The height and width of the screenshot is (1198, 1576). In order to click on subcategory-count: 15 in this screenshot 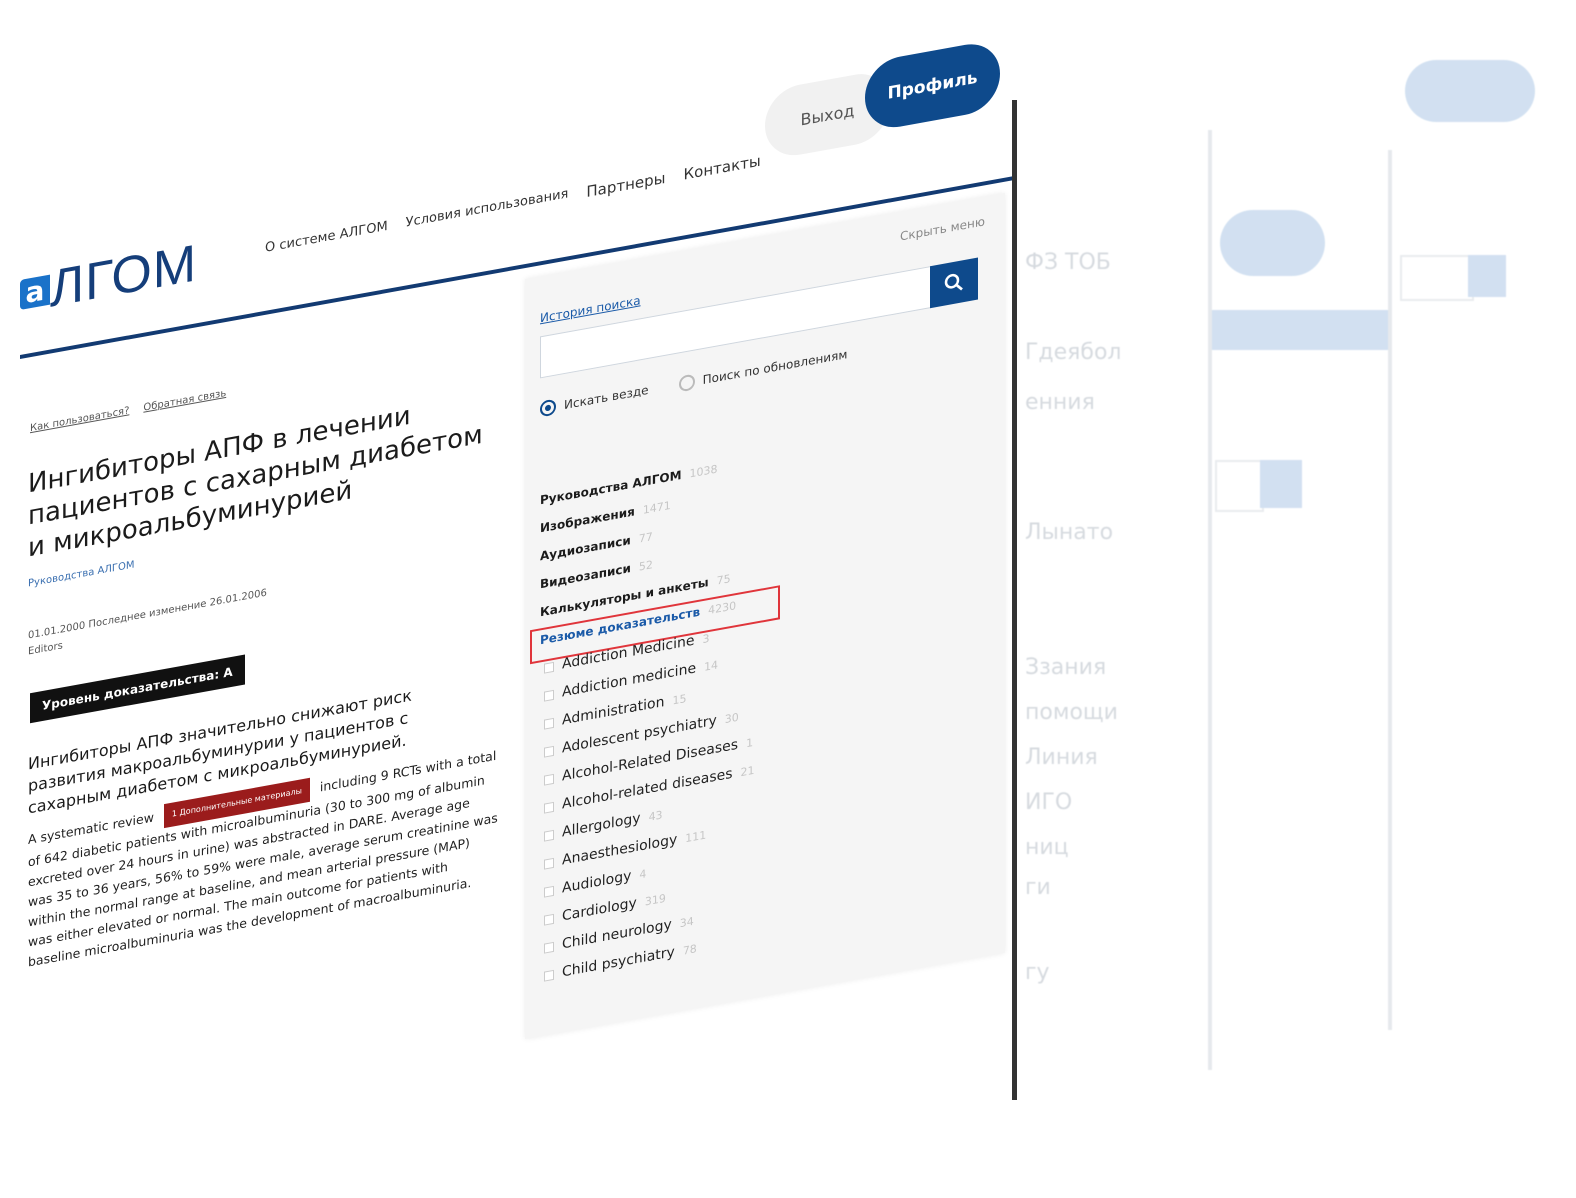, I will do `click(679, 700)`.